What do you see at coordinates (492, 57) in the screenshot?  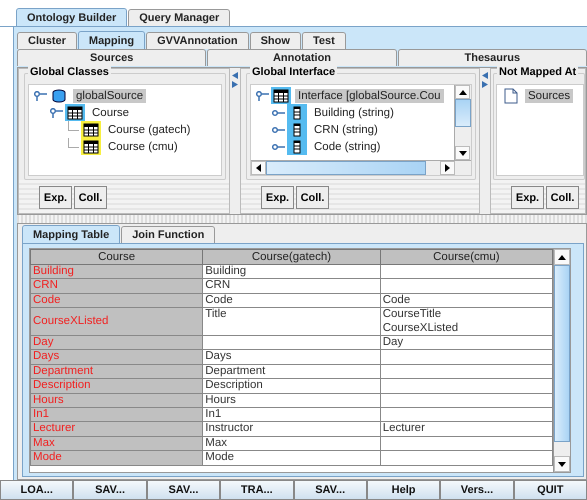 I see `tab: Thesaurus` at bounding box center [492, 57].